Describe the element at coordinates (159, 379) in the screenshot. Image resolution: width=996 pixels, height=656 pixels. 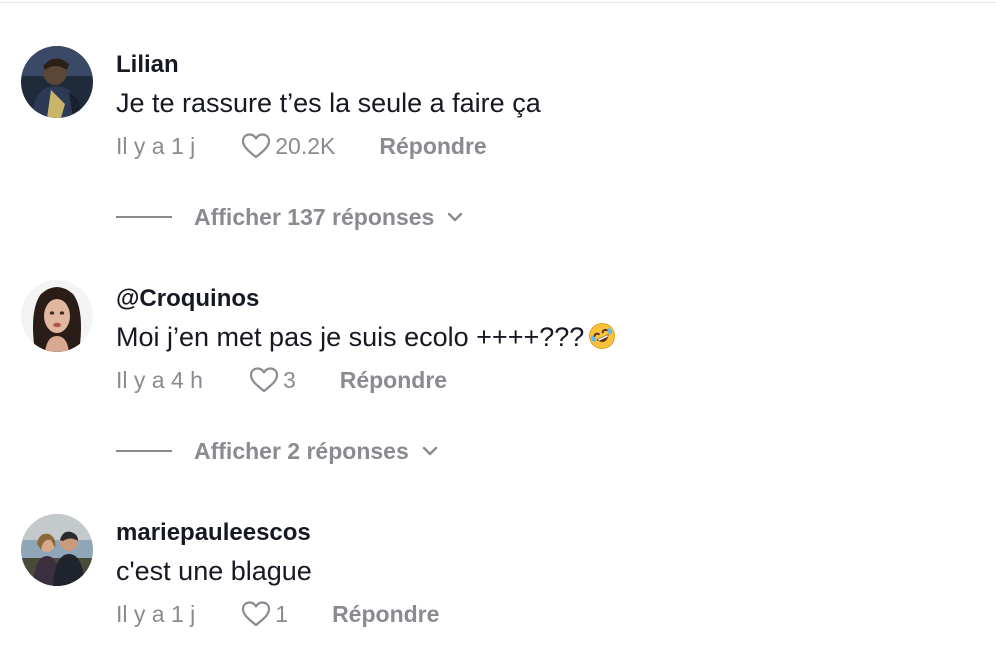
I see `comment-time: Il y a 4 h` at that location.